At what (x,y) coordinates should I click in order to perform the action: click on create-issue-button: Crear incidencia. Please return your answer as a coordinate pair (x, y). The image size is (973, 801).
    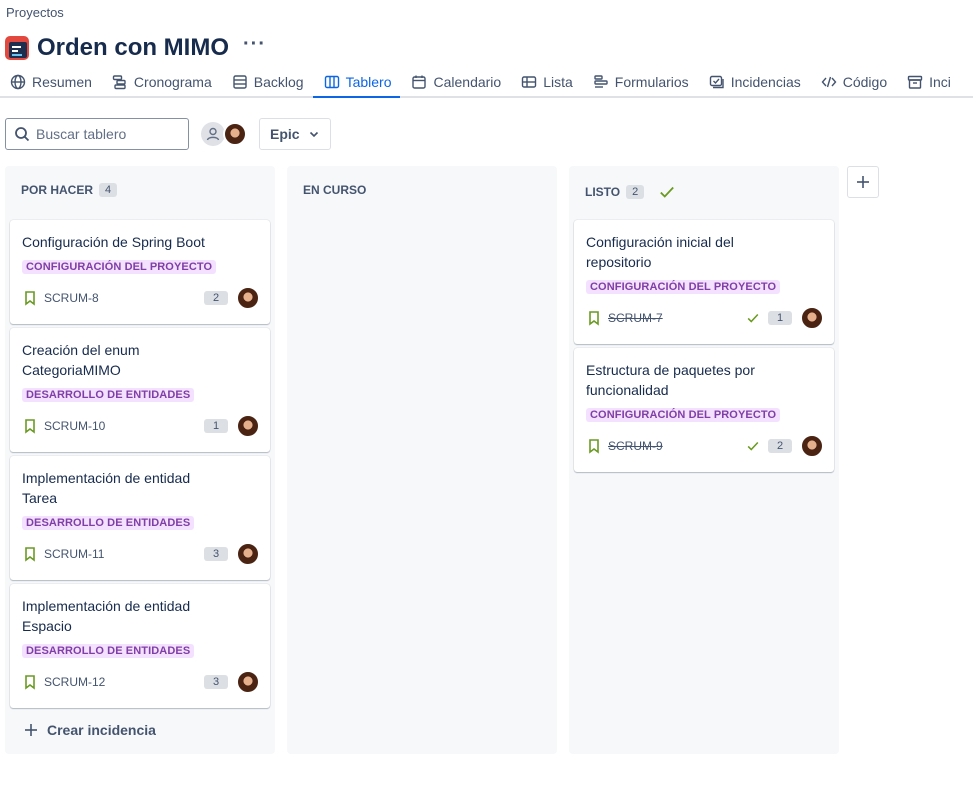
    Looking at the image, I should click on (89, 730).